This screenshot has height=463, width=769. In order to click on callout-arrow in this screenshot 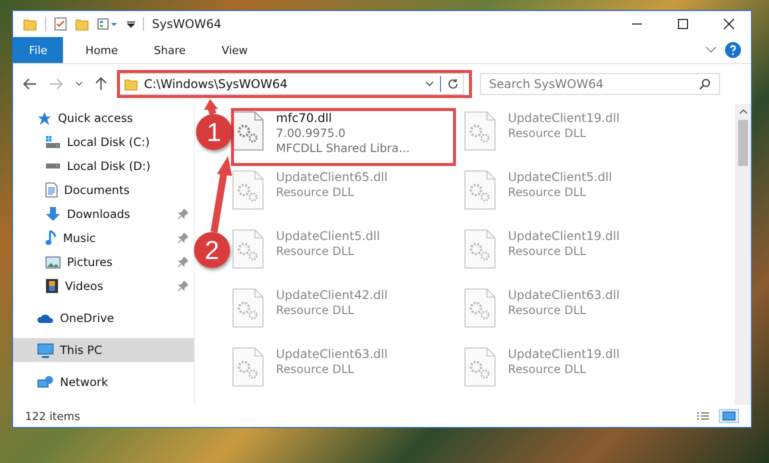, I will do `click(211, 107)`.